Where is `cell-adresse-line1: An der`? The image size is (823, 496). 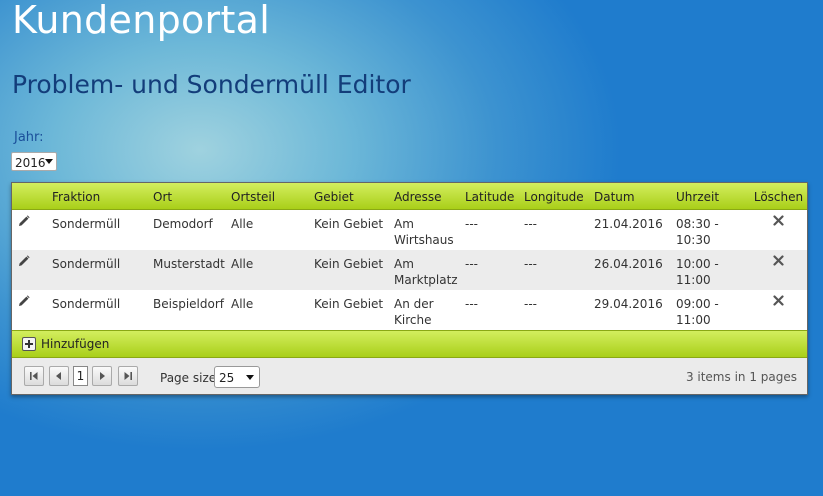
cell-adresse-line1: An der is located at coordinates (414, 304).